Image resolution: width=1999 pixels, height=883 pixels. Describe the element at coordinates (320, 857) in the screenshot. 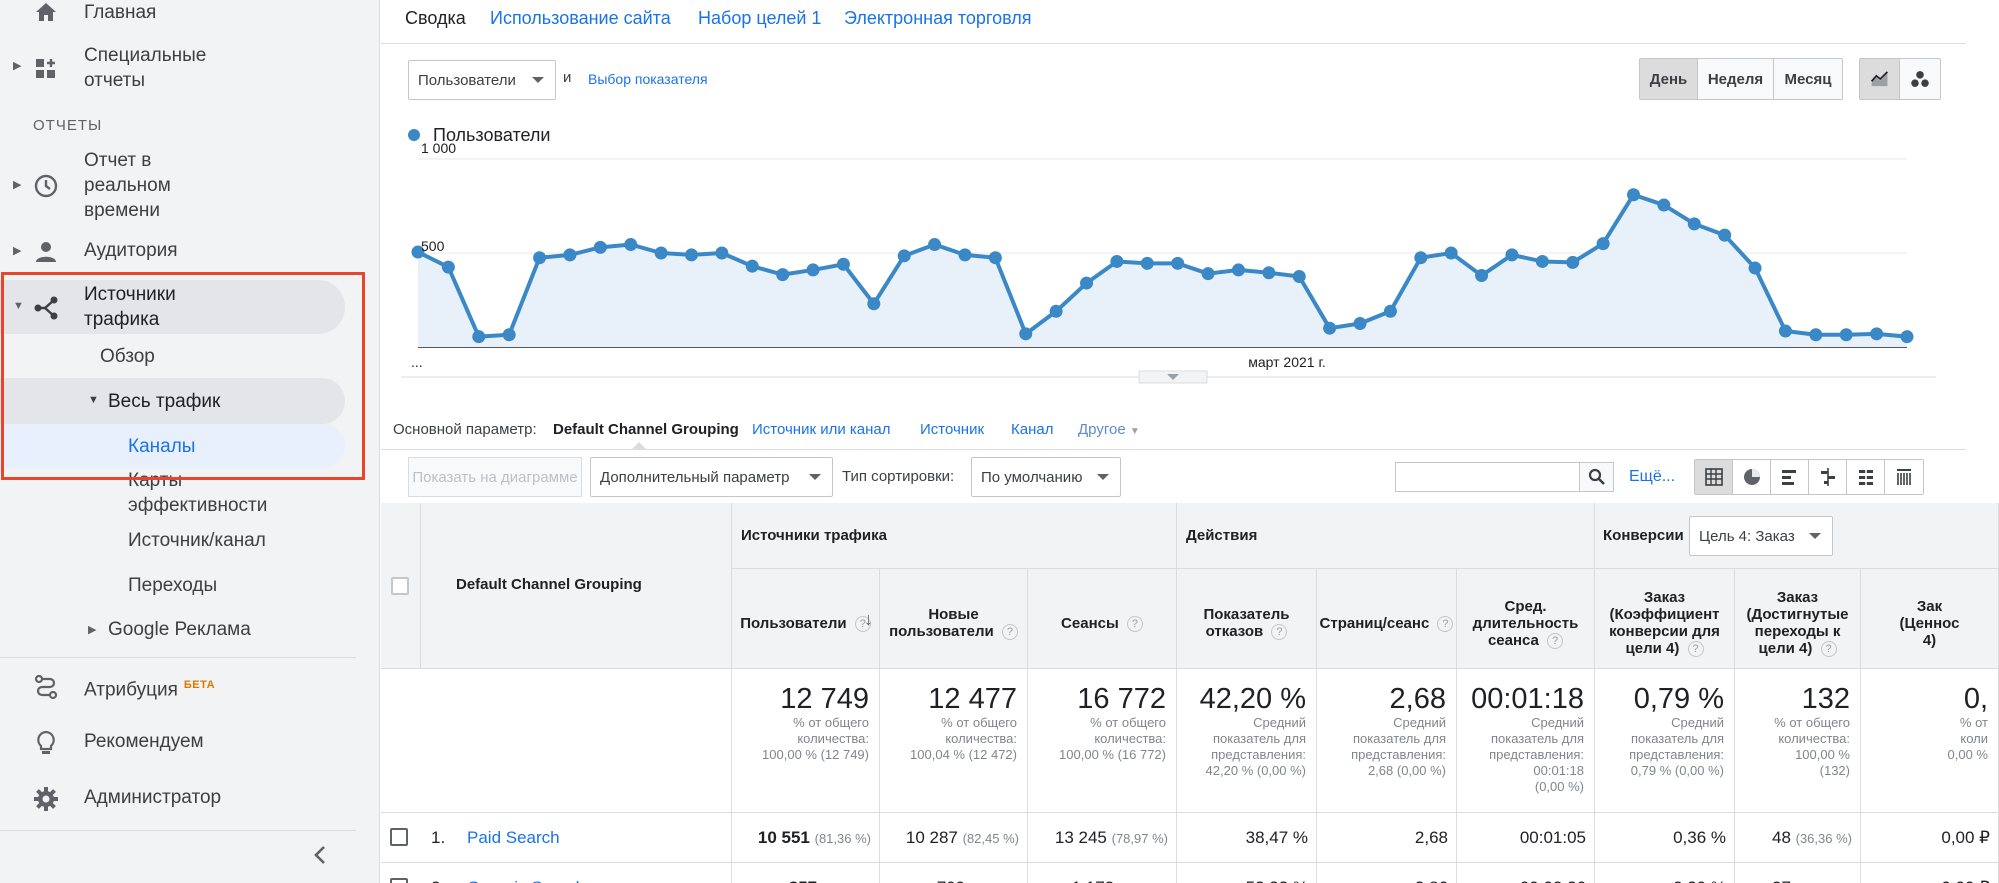

I see `collapse-sidebar-icon` at that location.